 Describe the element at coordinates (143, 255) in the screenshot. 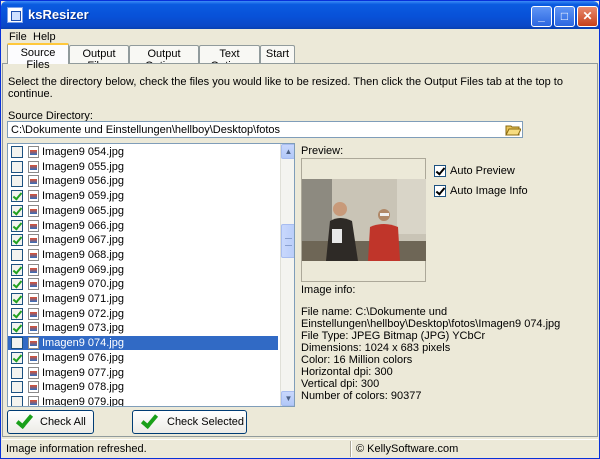

I see `file-list-item: Imagen9 068.jpg` at that location.